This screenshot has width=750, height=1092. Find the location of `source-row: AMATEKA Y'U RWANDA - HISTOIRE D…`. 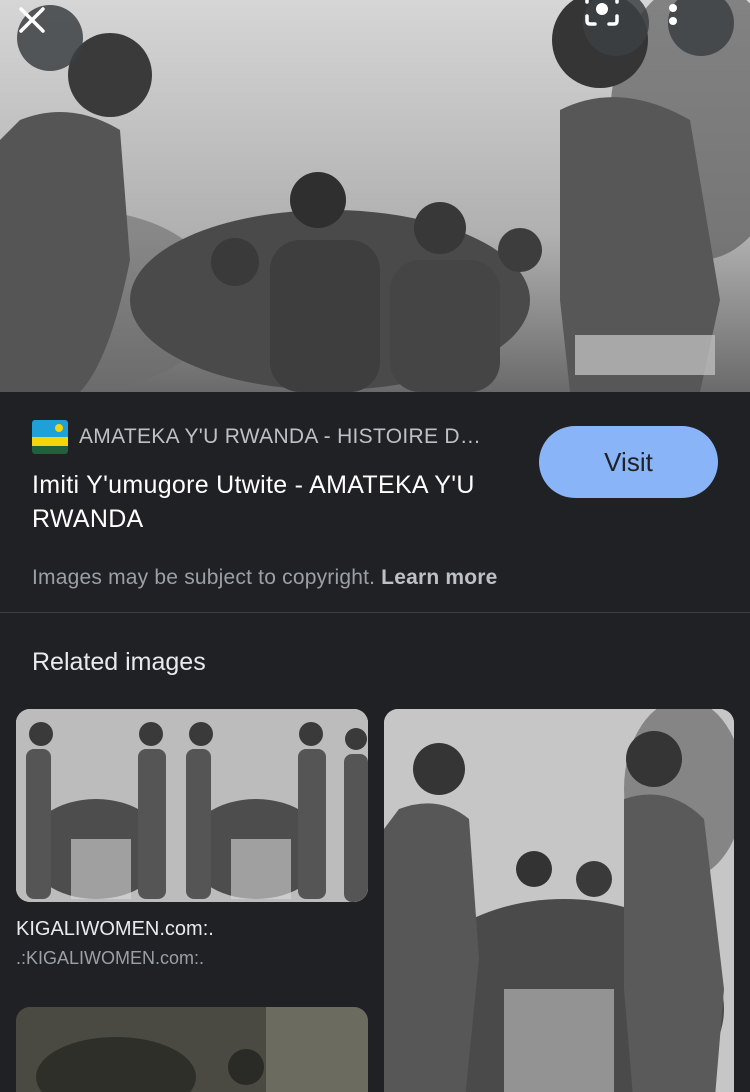

source-row: AMATEKA Y'U RWANDA - HISTOIRE D… is located at coordinates (256, 437).